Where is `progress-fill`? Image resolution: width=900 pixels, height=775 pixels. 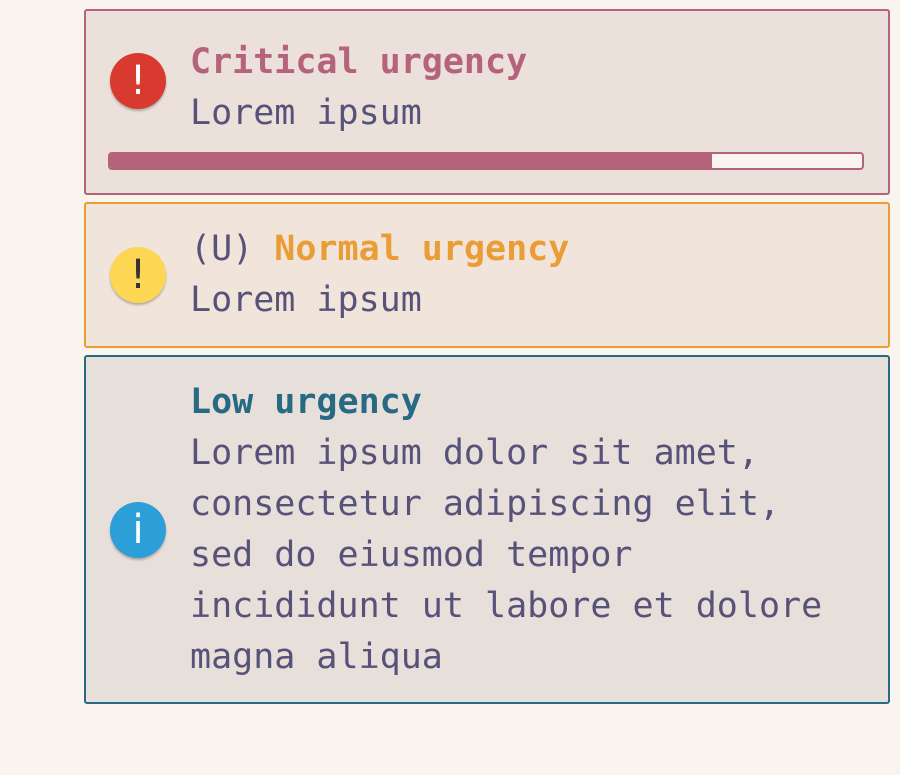
progress-fill is located at coordinates (411, 161).